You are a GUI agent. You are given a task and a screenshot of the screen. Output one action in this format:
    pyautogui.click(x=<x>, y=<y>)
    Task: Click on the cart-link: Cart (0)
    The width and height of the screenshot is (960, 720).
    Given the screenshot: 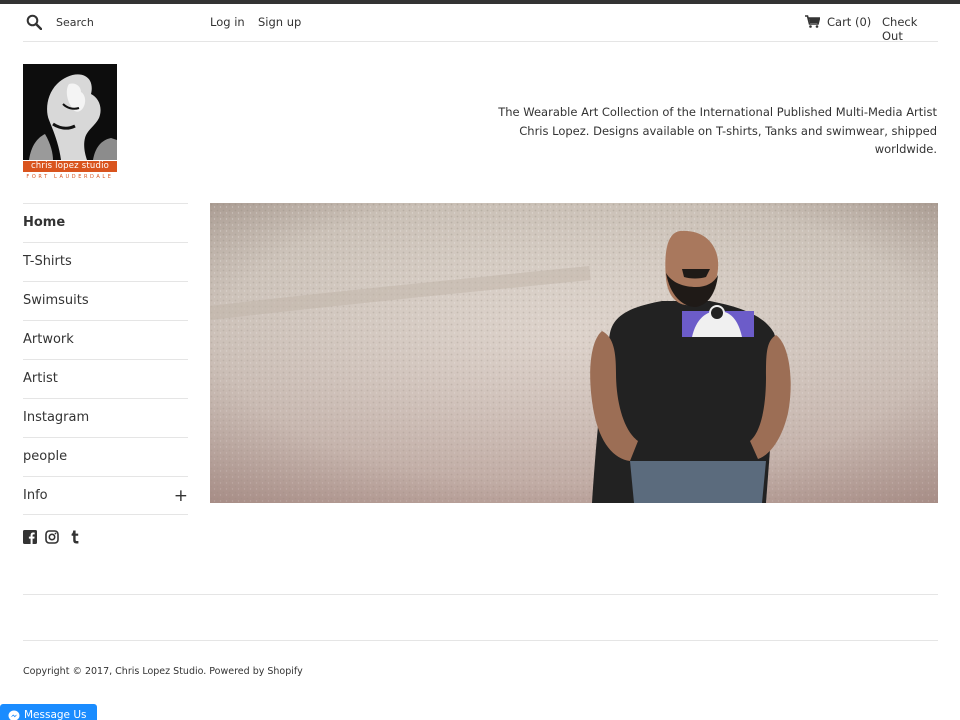 What is the action you would take?
    pyautogui.click(x=849, y=22)
    